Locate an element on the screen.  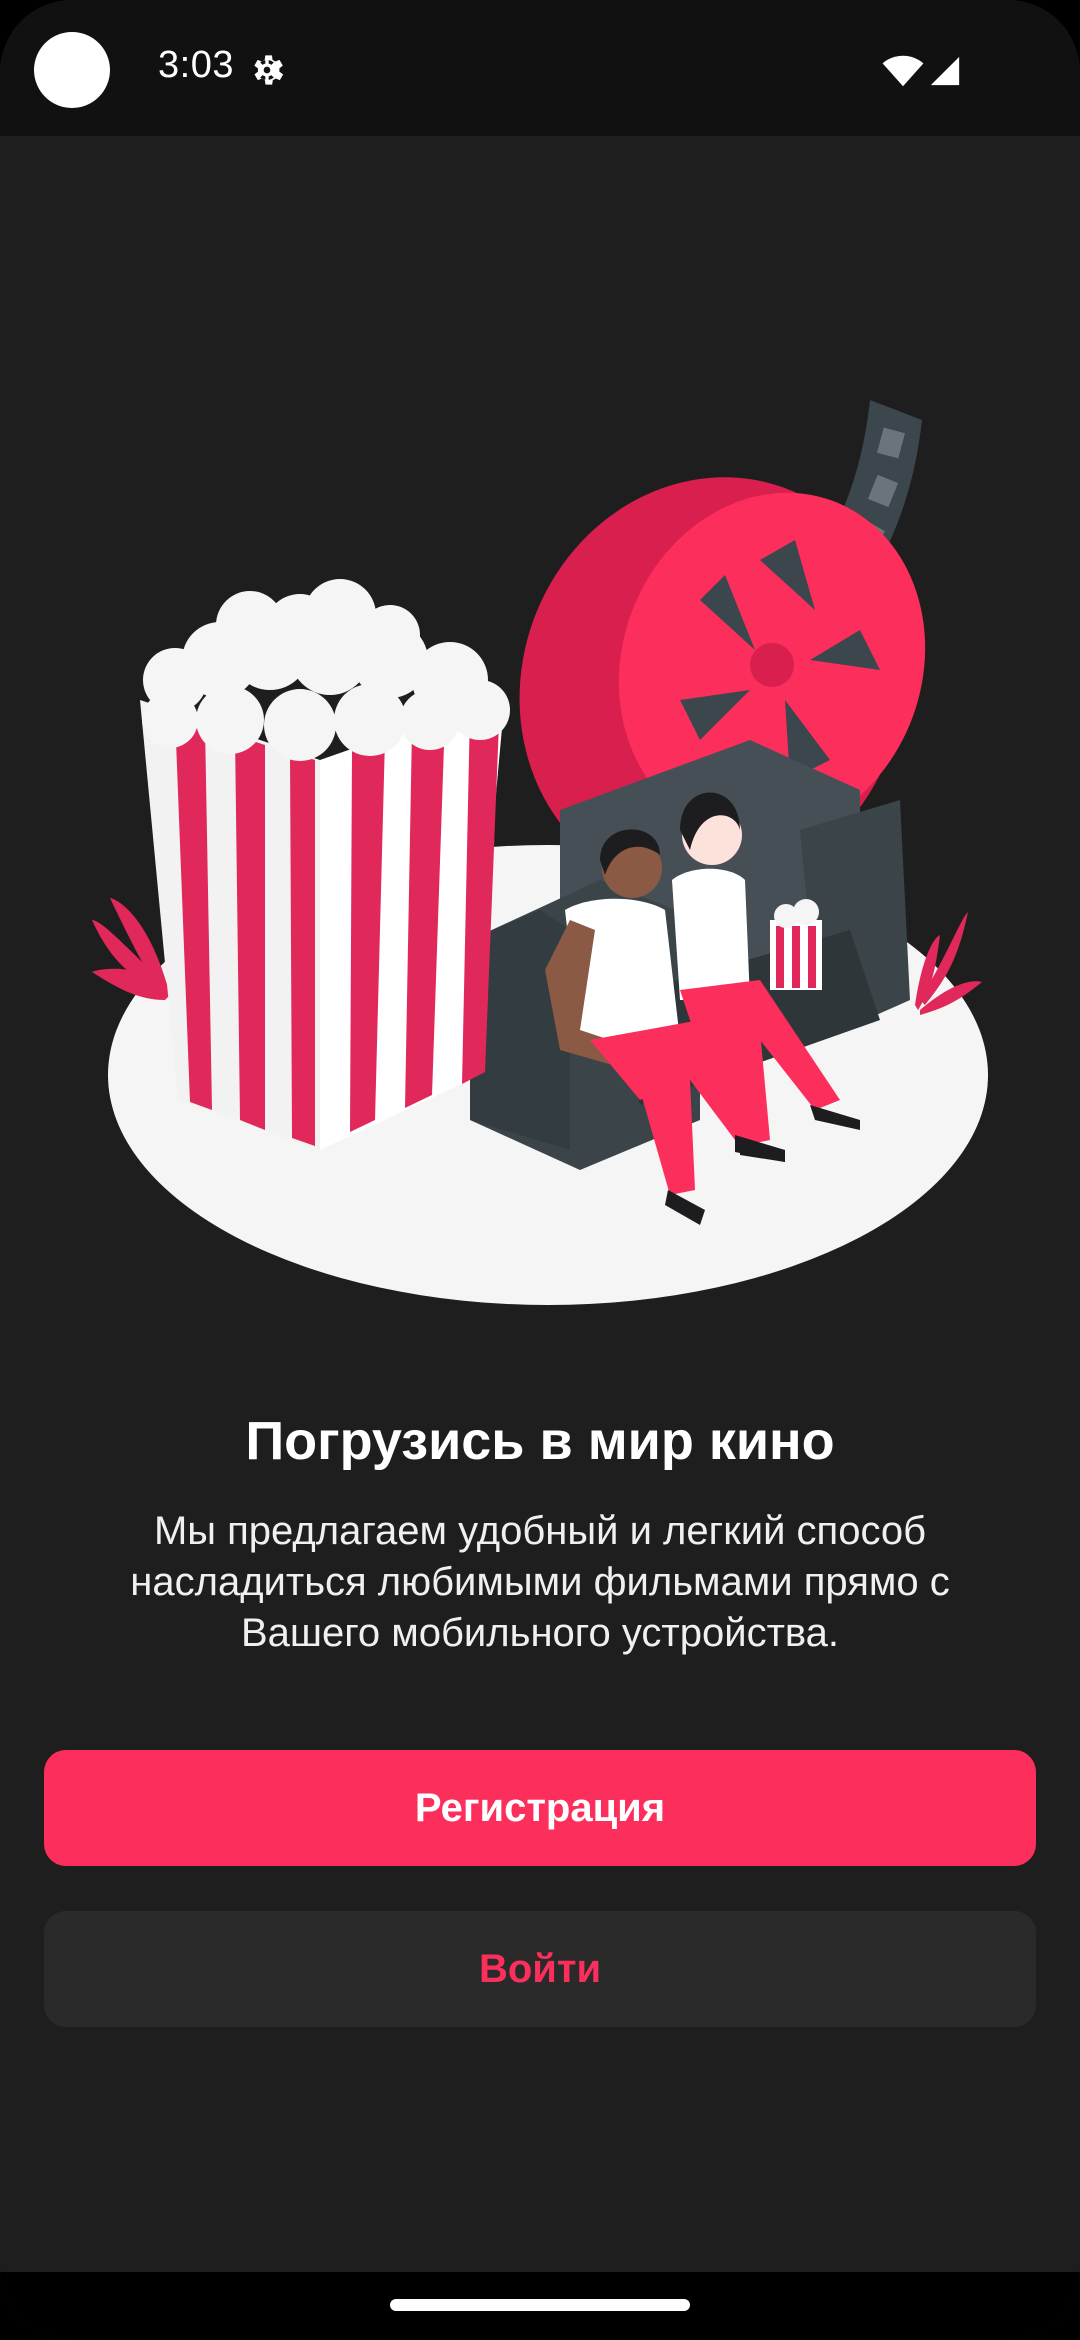
signal-icon is located at coordinates (945, 71).